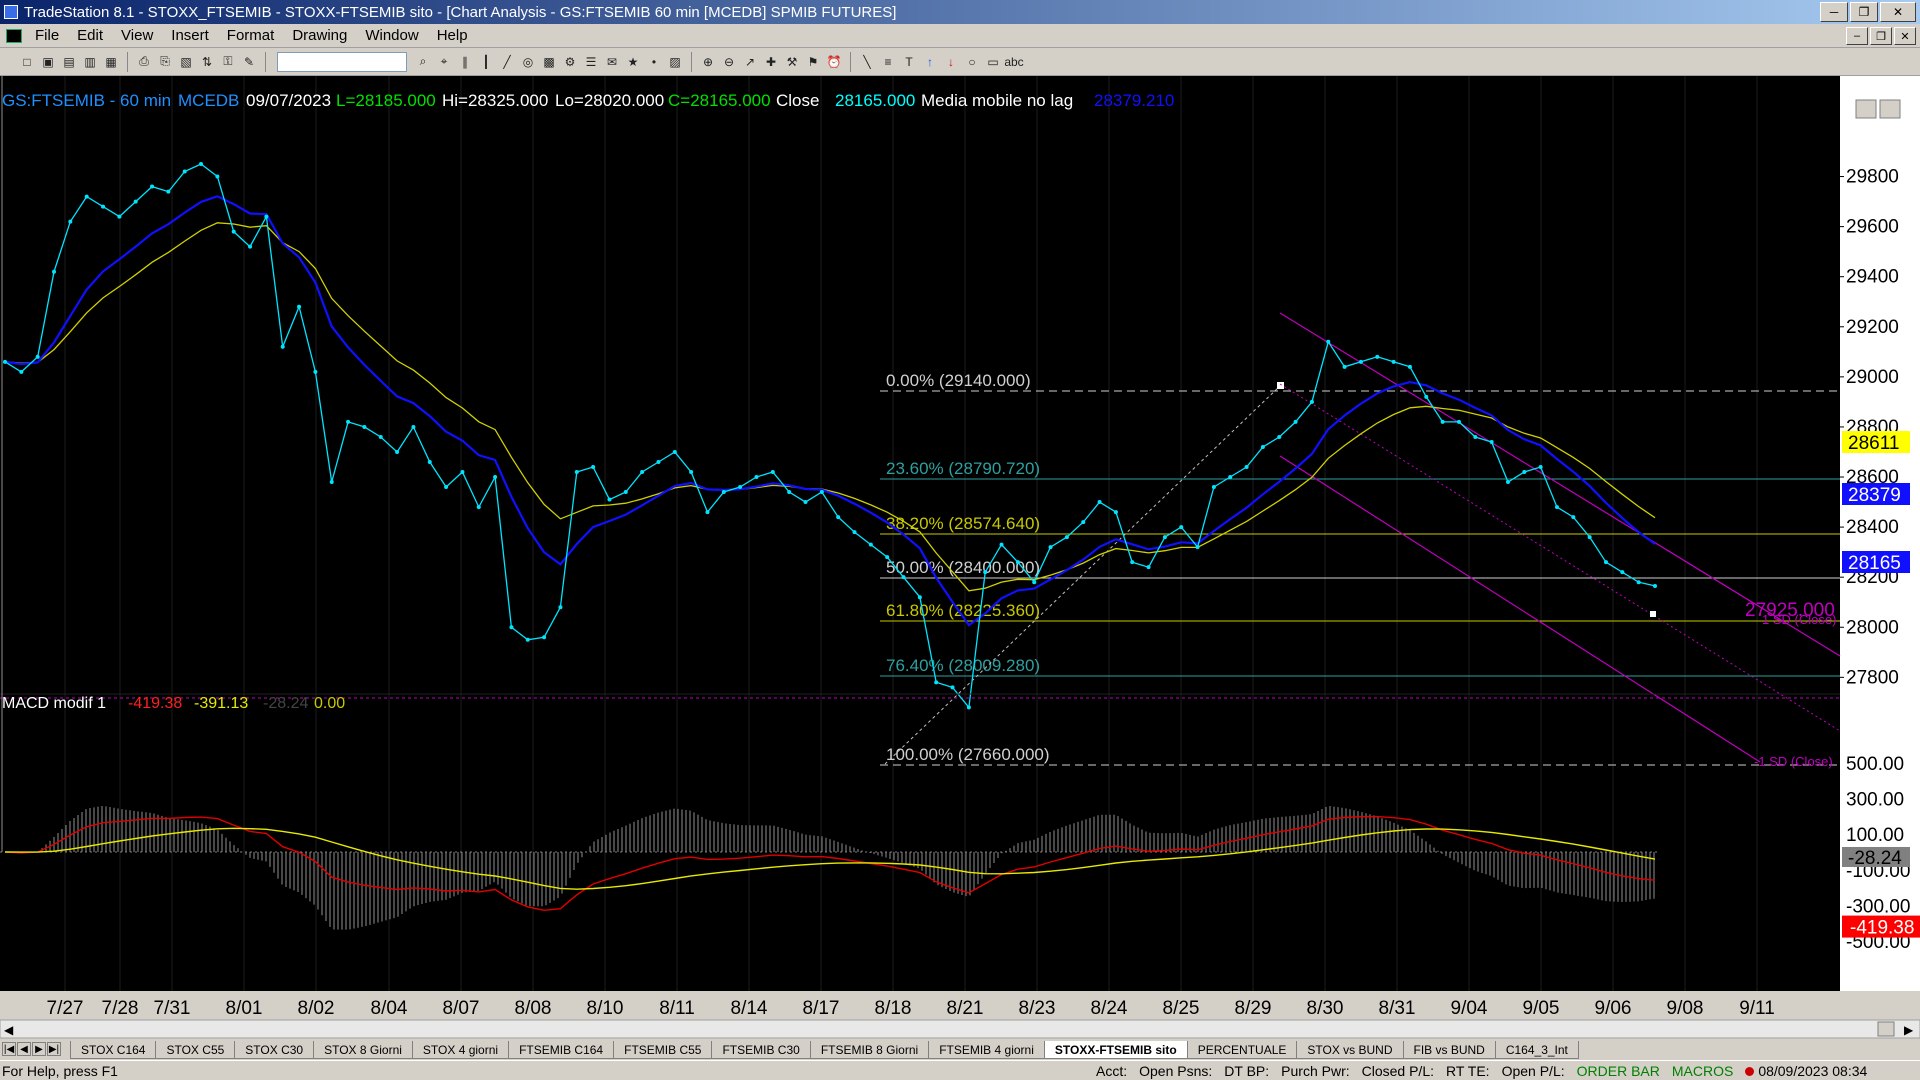 The image size is (1920, 1080). I want to click on fib-anchor-handle, so click(1280, 385).